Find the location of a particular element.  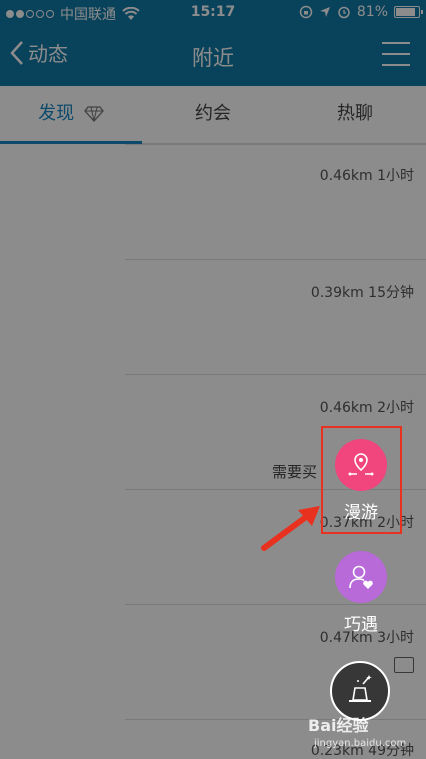

encounter-button is located at coordinates (361, 577).